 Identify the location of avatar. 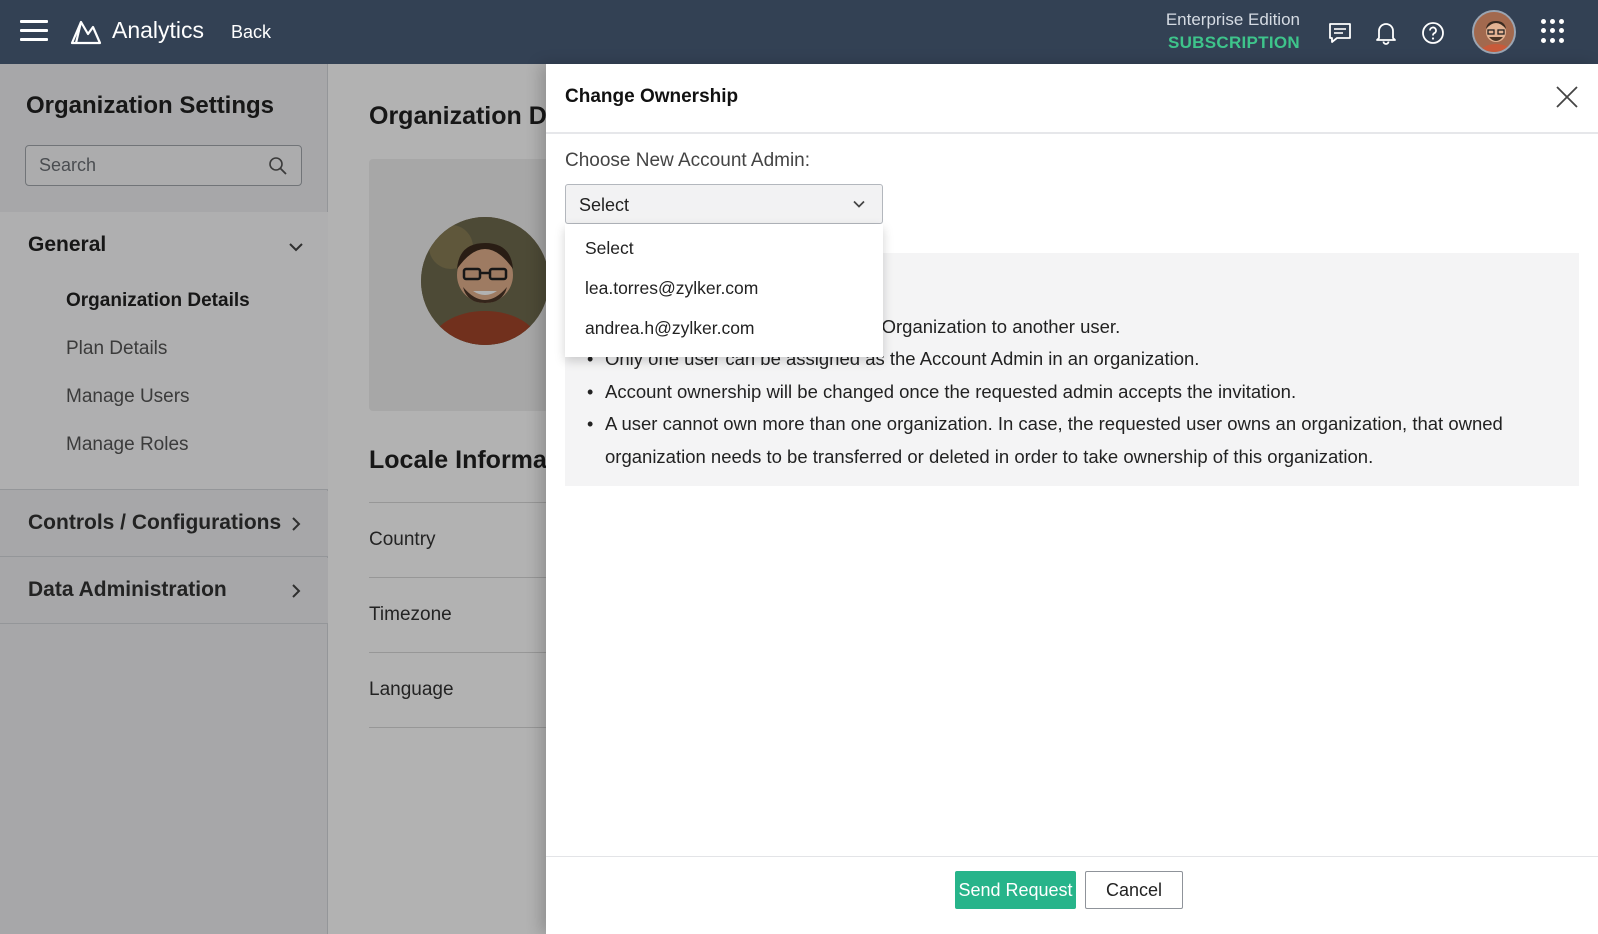
(1494, 32).